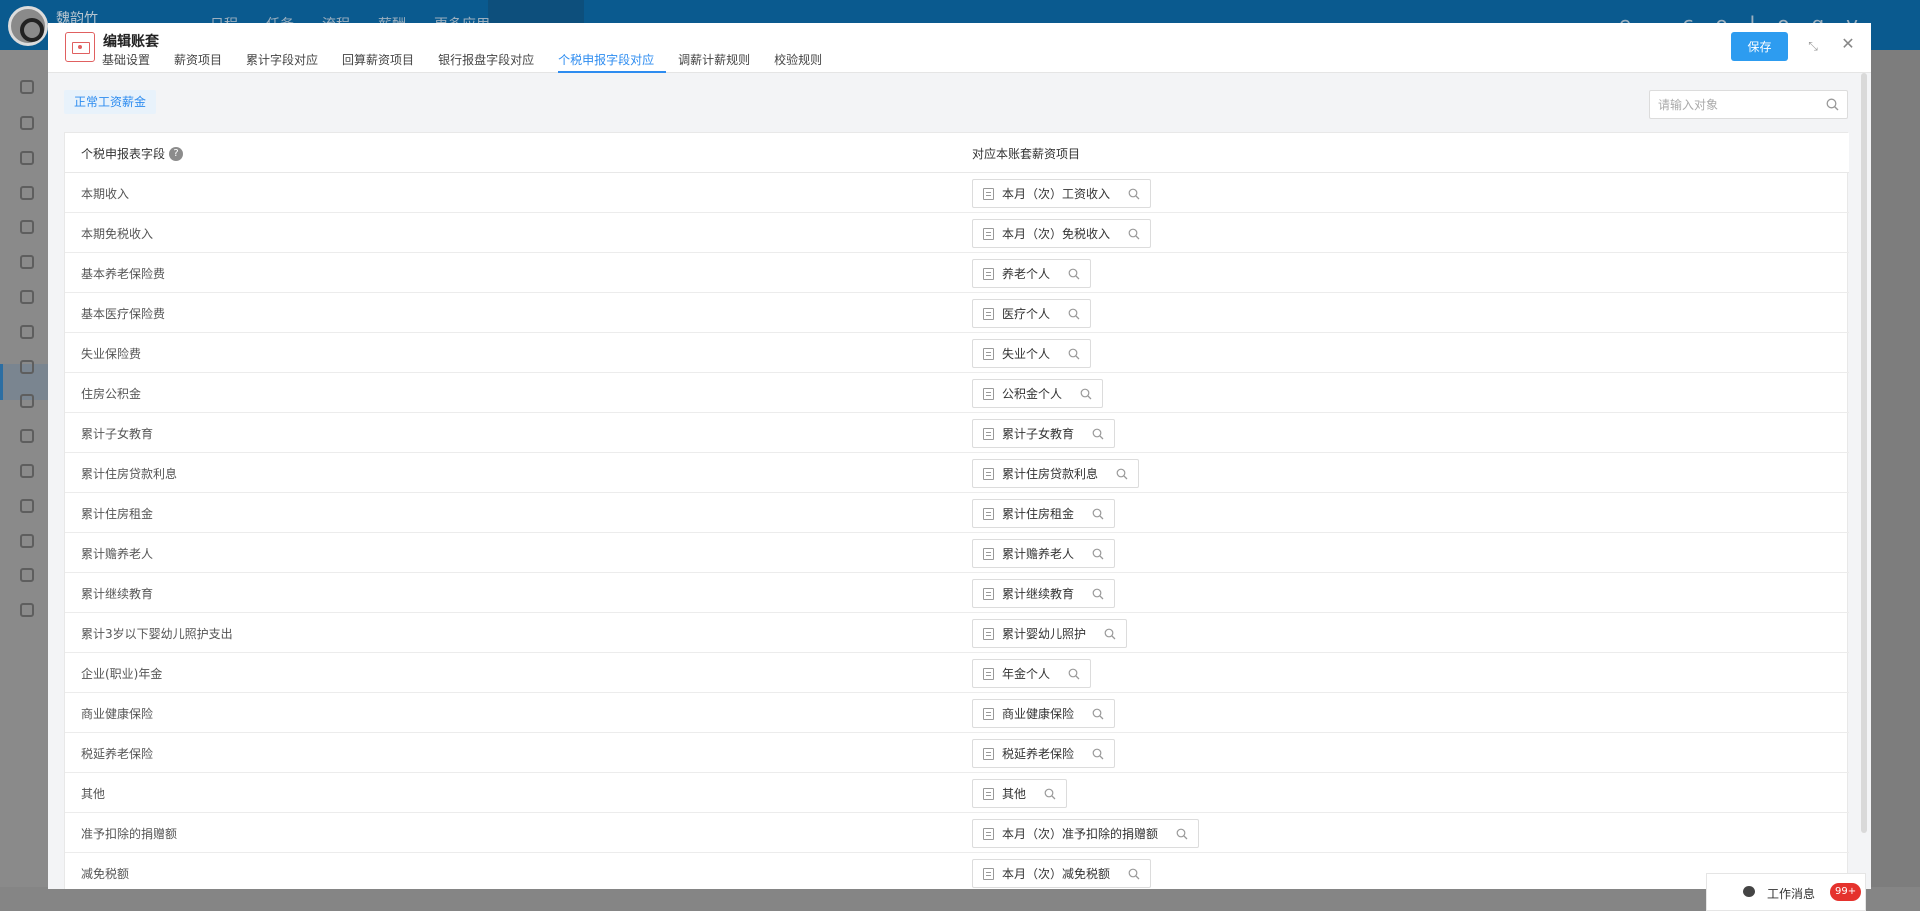 This screenshot has width=1920, height=911. Describe the element at coordinates (957, 633) in the screenshot. I see `table-row: 累计3岁以下婴幼儿照护支出 累计婴幼儿照护` at that location.